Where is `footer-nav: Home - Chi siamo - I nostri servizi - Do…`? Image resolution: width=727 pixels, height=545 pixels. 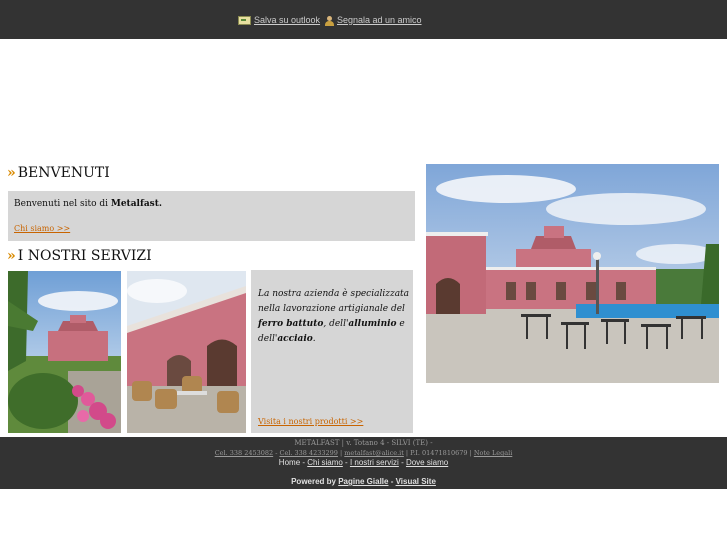 footer-nav: Home - Chi siamo - I nostri servizi - Do… is located at coordinates (363, 462).